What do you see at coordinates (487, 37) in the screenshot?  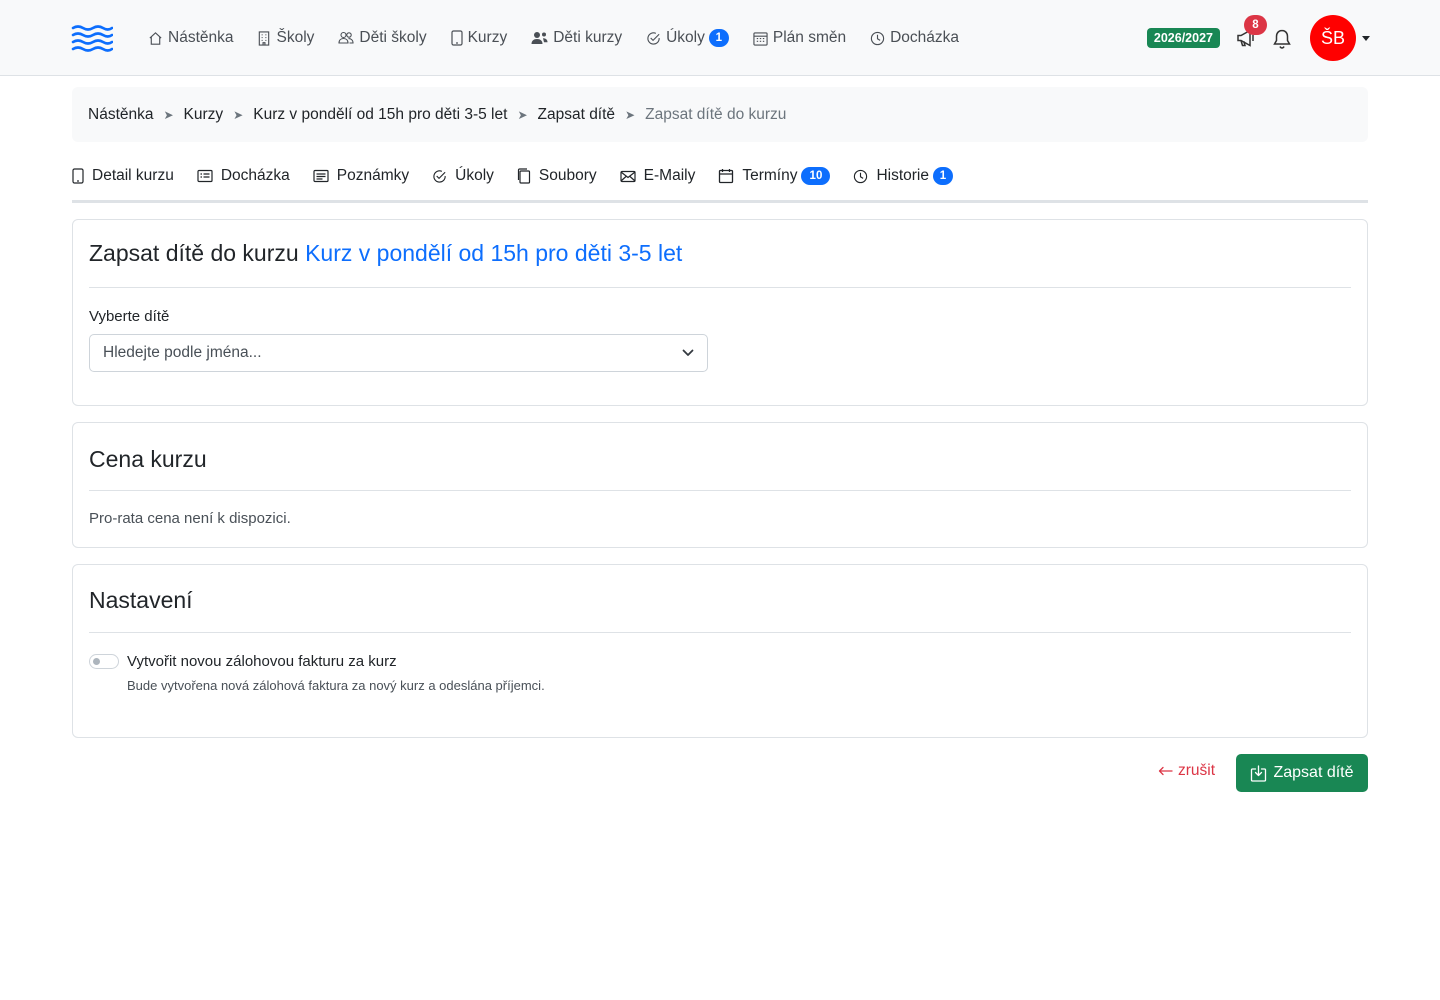 I see `nav-link-label: Kurzy` at bounding box center [487, 37].